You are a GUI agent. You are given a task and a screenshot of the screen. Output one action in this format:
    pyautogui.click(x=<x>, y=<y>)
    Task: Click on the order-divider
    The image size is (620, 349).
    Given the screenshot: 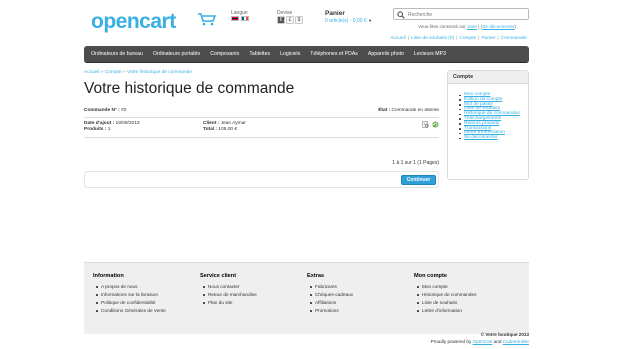 What is the action you would take?
    pyautogui.click(x=261, y=117)
    